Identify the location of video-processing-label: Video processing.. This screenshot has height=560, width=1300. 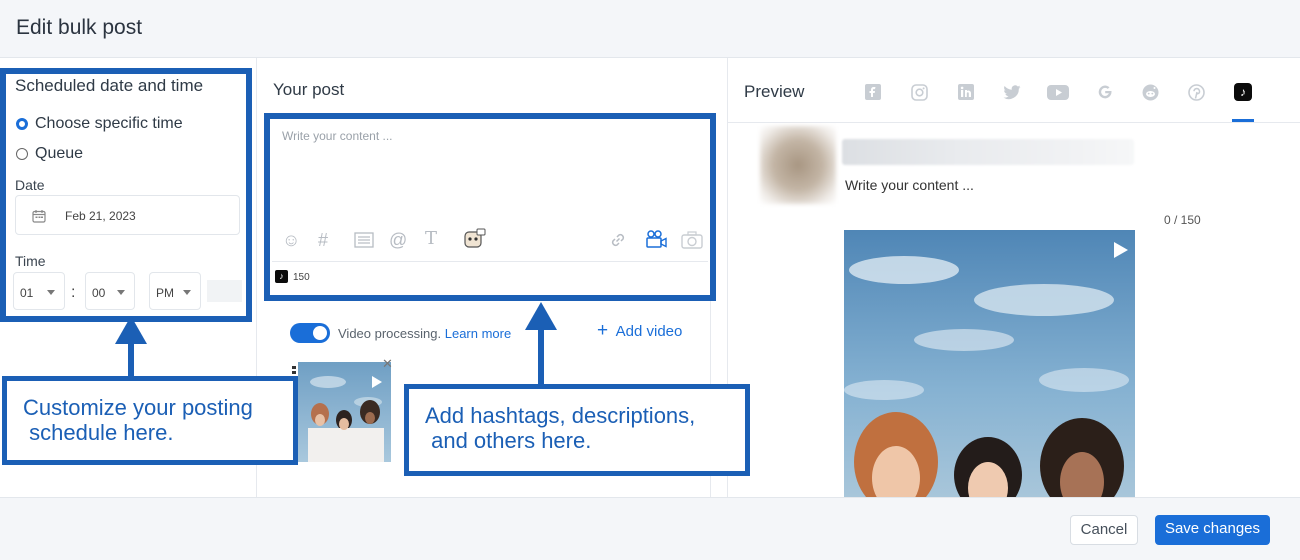
(390, 333).